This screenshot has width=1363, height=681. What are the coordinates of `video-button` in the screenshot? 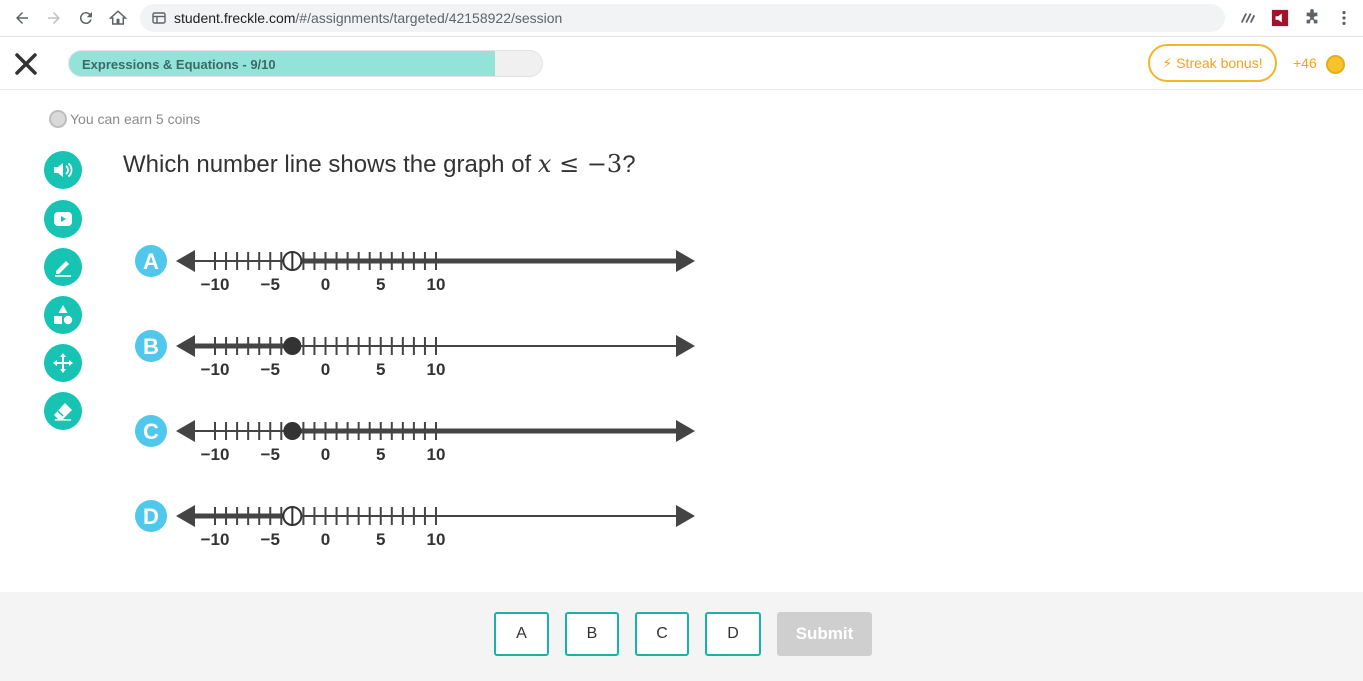 It's located at (63, 219).